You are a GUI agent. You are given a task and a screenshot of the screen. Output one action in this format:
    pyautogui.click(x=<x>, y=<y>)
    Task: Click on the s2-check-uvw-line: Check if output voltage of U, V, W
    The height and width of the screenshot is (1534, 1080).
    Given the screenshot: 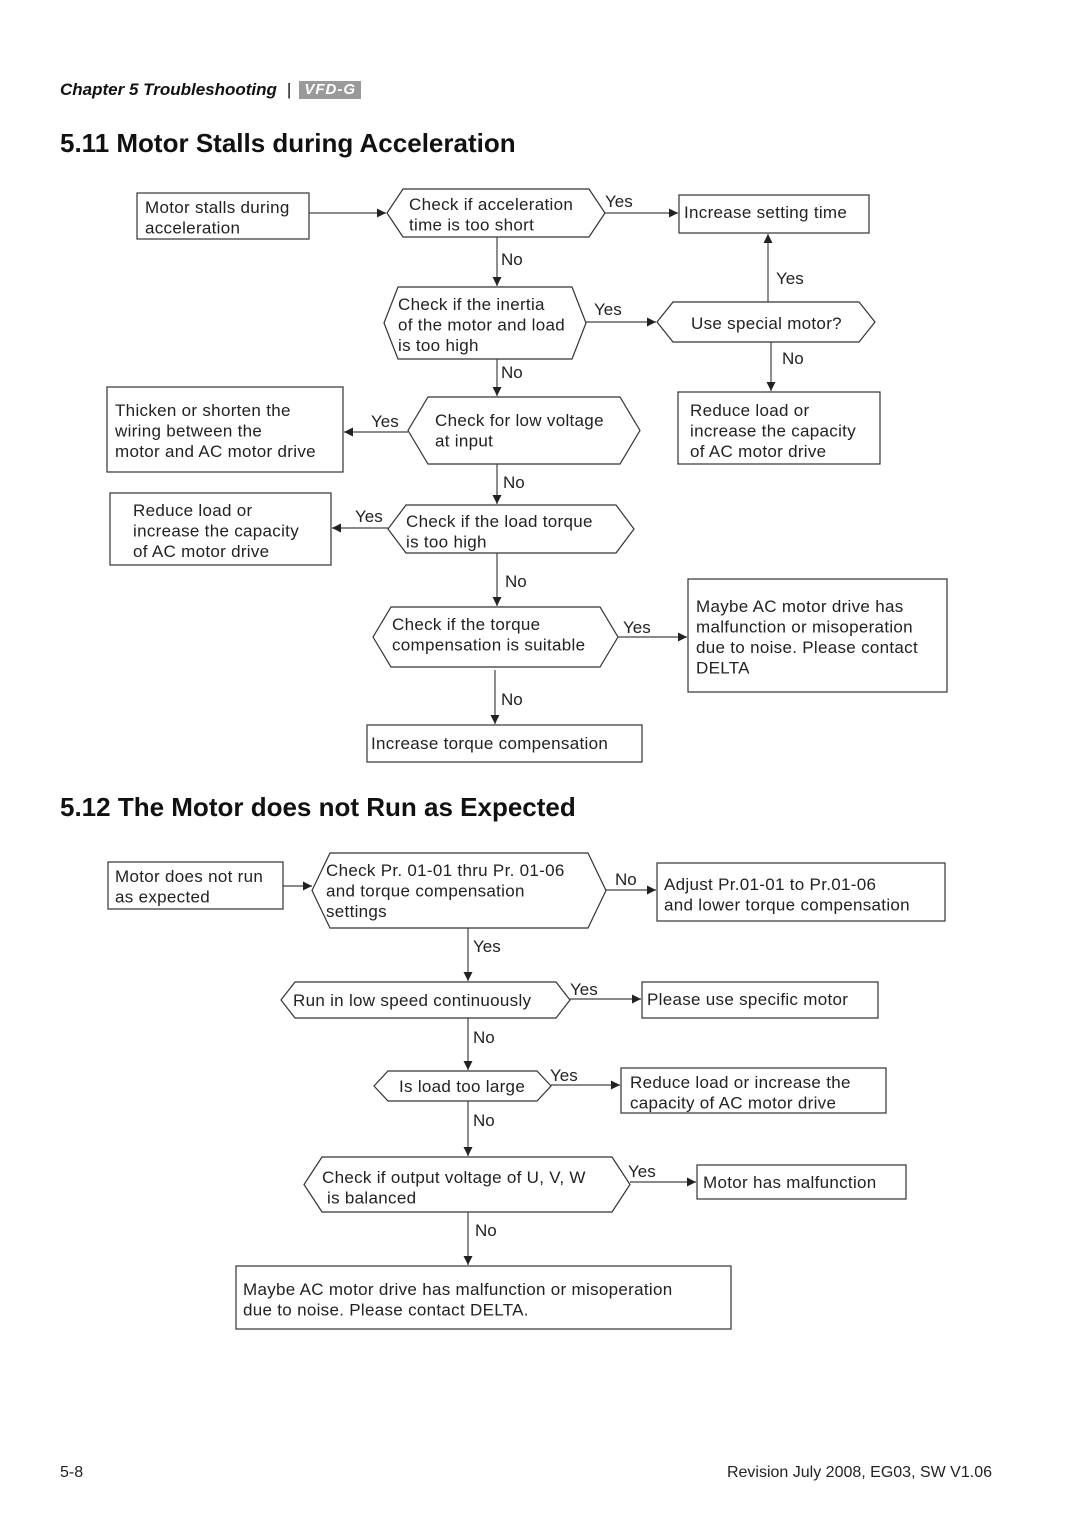 What is the action you would take?
    pyautogui.click(x=454, y=1177)
    